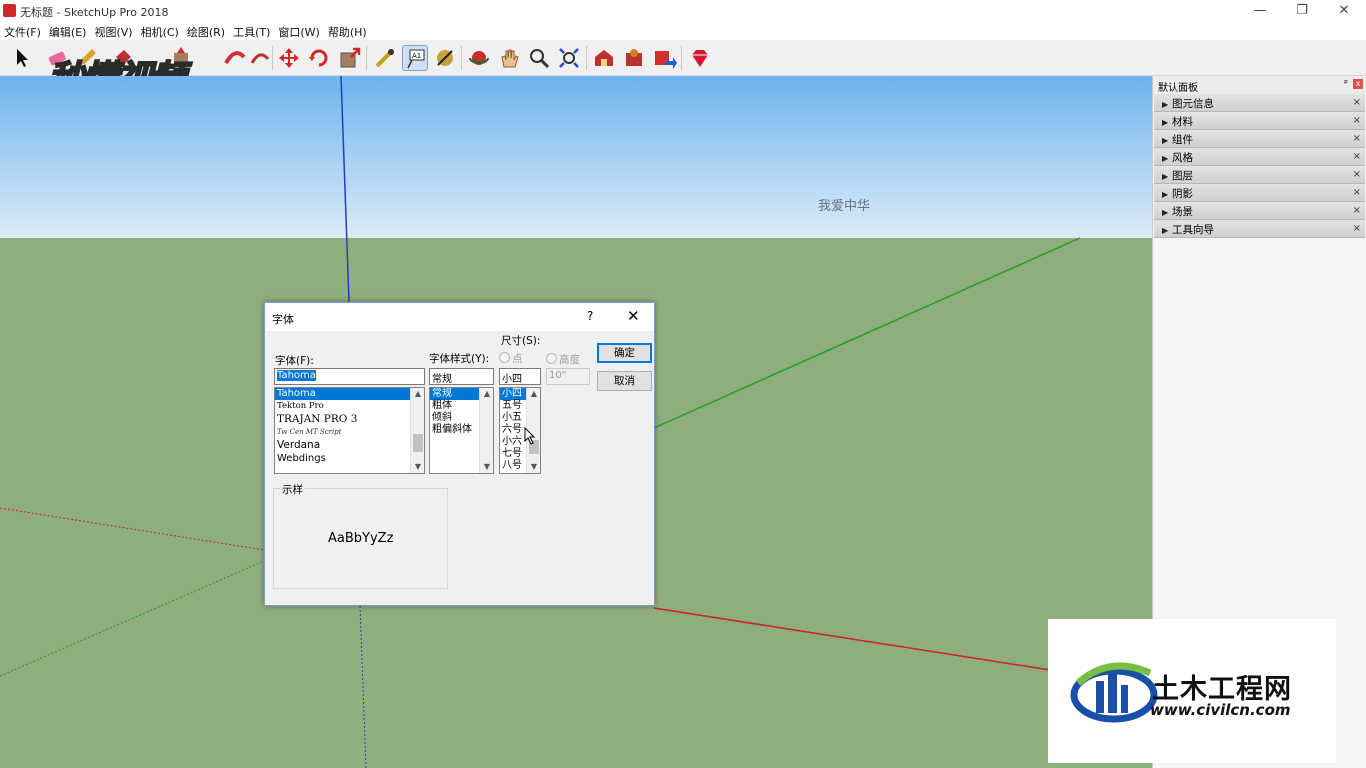 This screenshot has height=768, width=1366. I want to click on ruby-icon, so click(700, 58).